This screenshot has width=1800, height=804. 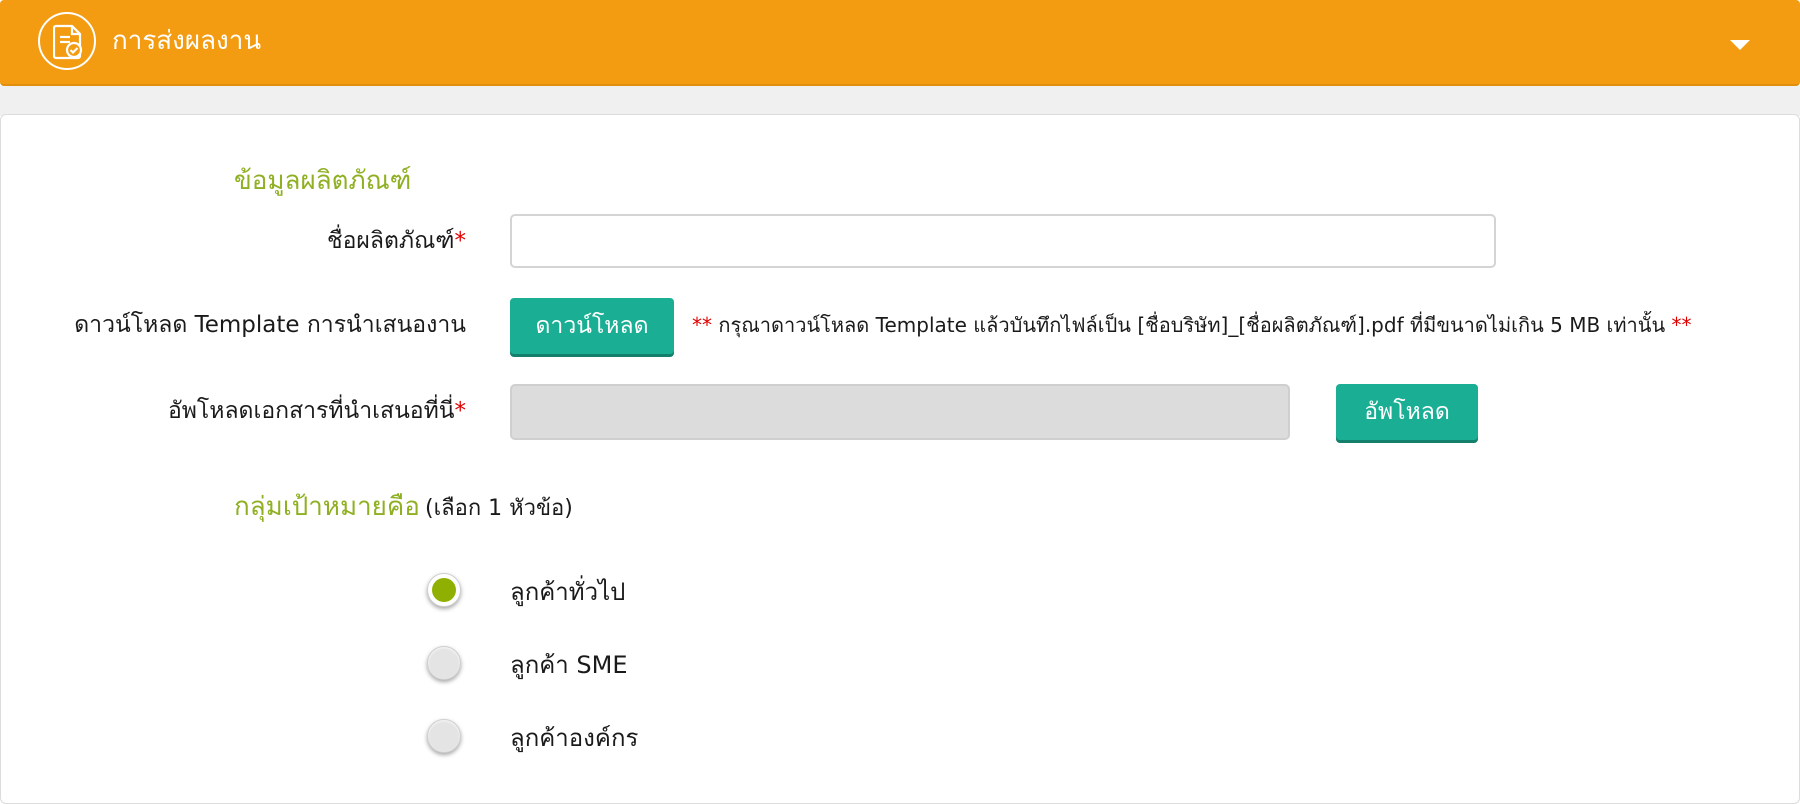 What do you see at coordinates (323, 181) in the screenshot?
I see `product-section-title: ข้อมูลผลิตภัณฑ์` at bounding box center [323, 181].